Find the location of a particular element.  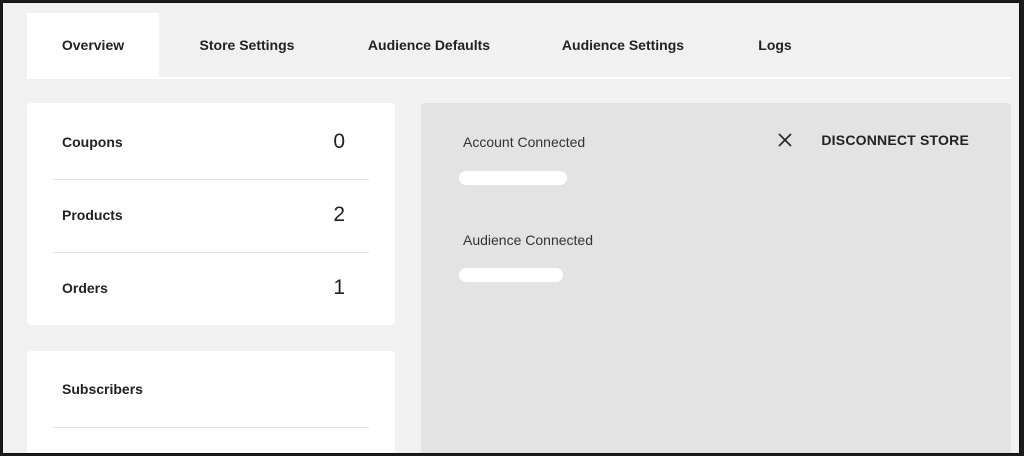

divider is located at coordinates (211, 427).